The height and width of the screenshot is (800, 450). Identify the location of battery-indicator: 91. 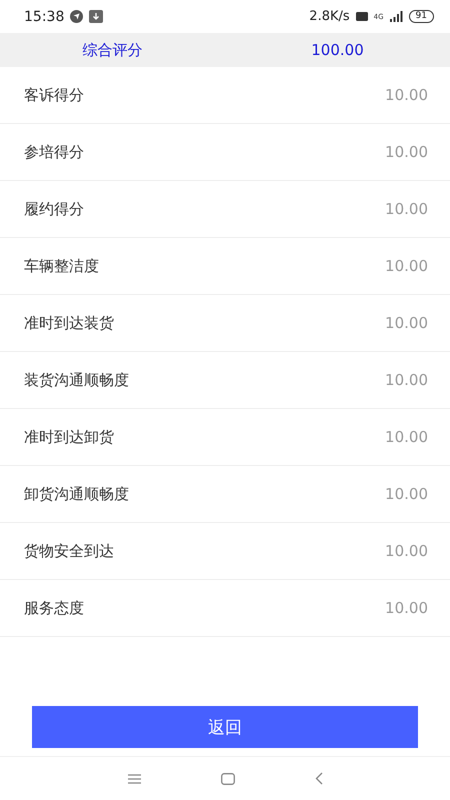
(421, 16).